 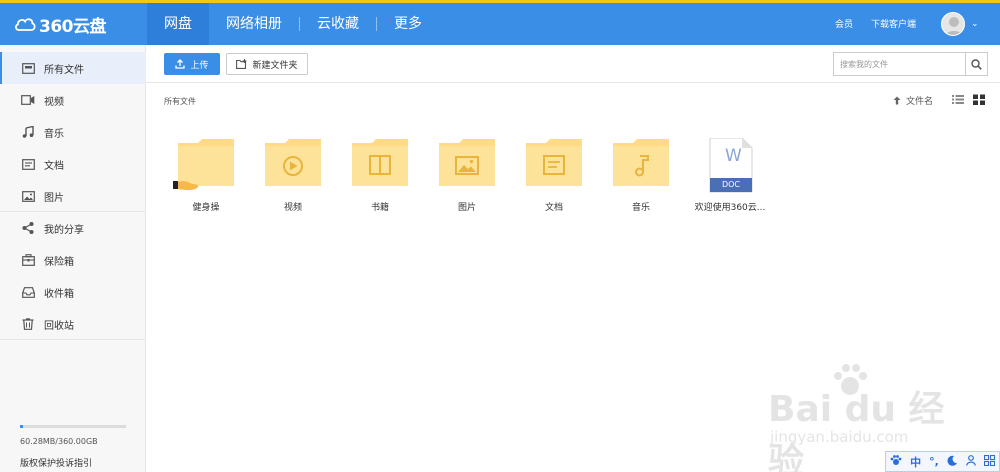 What do you see at coordinates (56, 462) in the screenshot?
I see `copyright-report-link: 版权保护投诉指引` at bounding box center [56, 462].